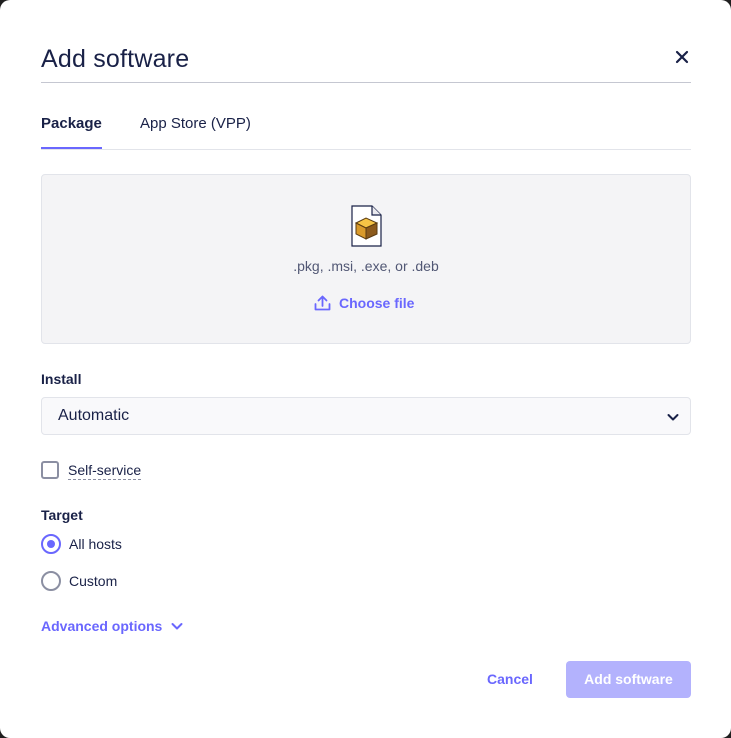 The width and height of the screenshot is (731, 738). What do you see at coordinates (366, 416) in the screenshot?
I see `install-select: Automatic` at bounding box center [366, 416].